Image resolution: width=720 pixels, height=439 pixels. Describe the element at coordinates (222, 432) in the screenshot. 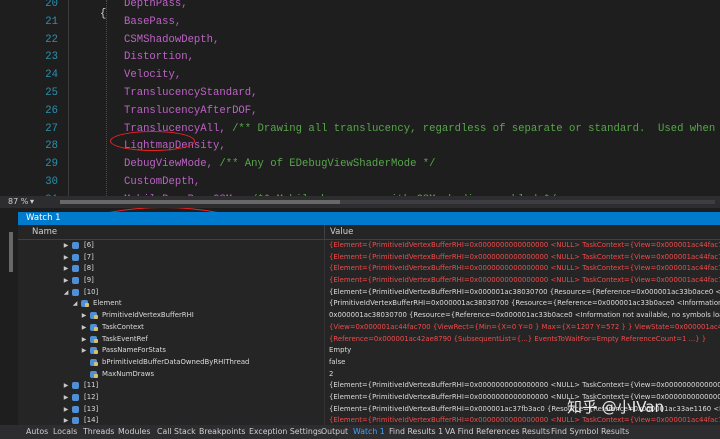

I see `tab-breakpoints: Breakpoints` at that location.